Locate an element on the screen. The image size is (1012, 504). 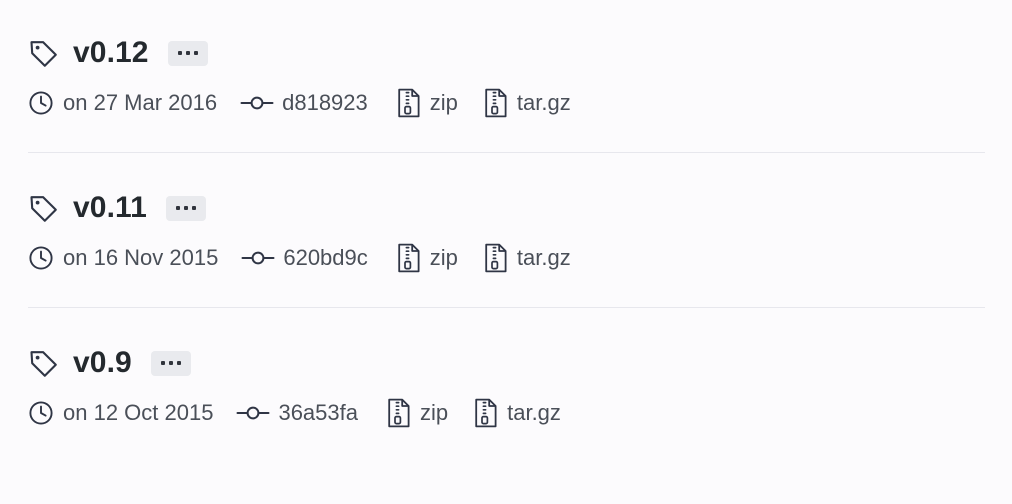
release-meta-row: on 16 Nov 2015 620bd9c zip tar.gz is located at coordinates (506, 258).